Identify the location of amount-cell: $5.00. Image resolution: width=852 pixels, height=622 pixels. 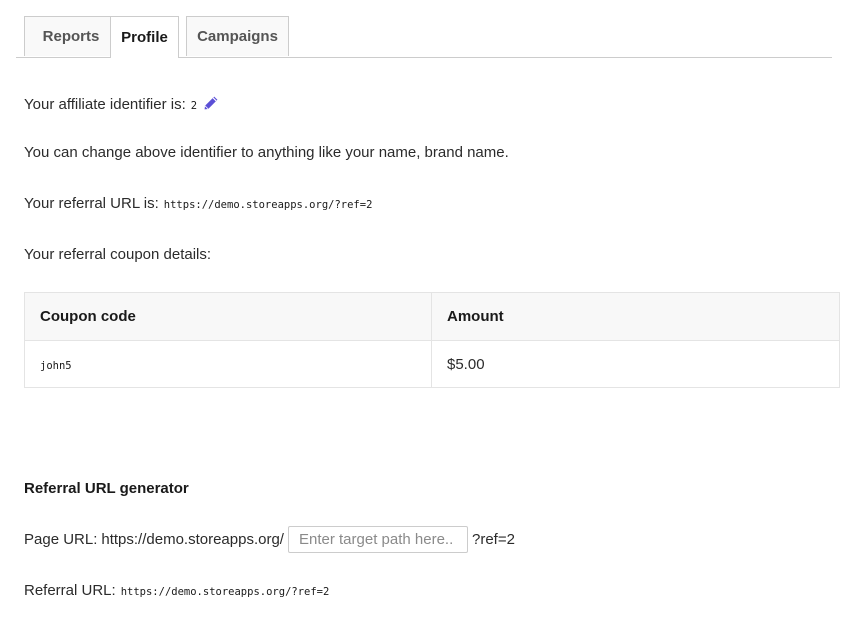
(466, 364).